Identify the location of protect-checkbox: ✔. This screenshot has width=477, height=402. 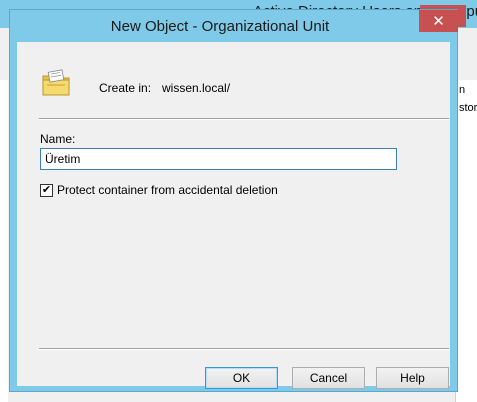
(46, 190).